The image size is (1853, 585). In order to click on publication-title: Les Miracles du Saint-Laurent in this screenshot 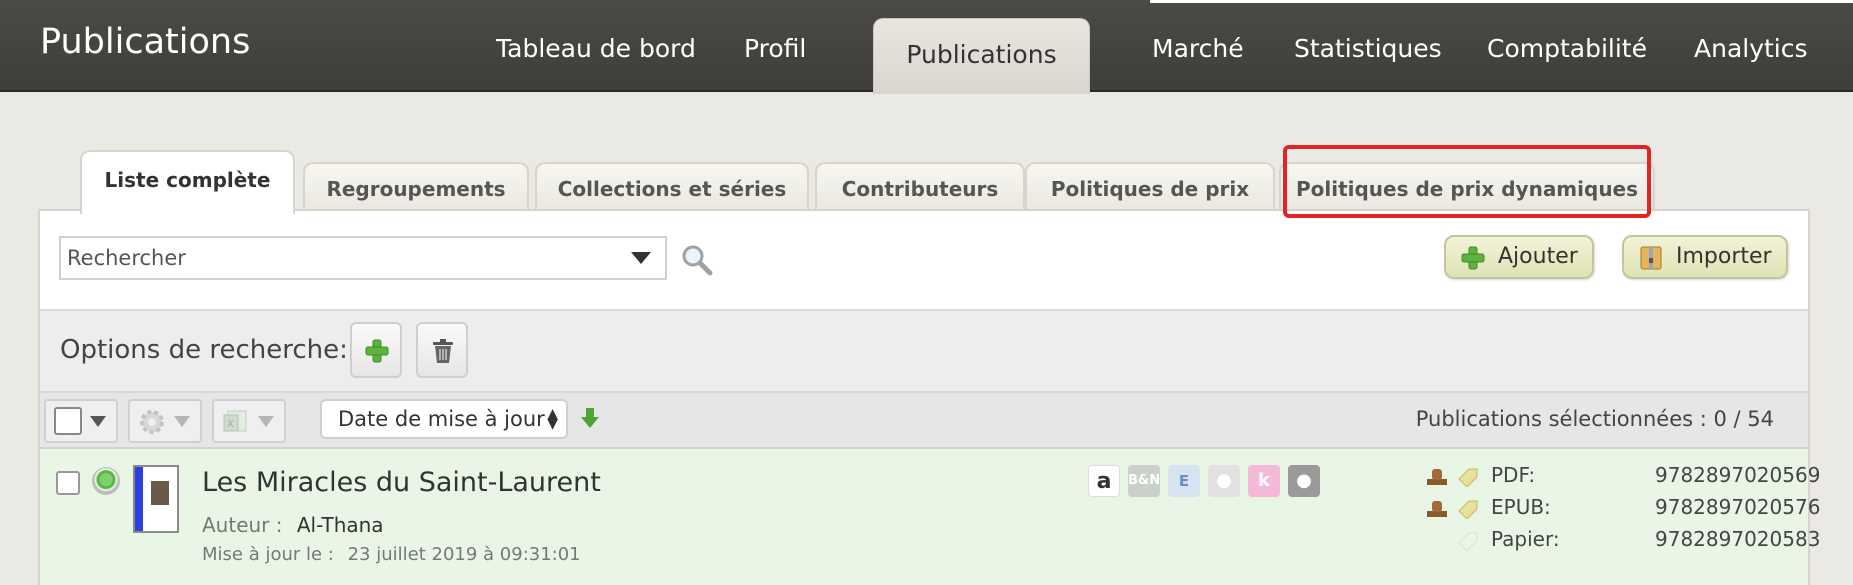, I will do `click(401, 482)`.